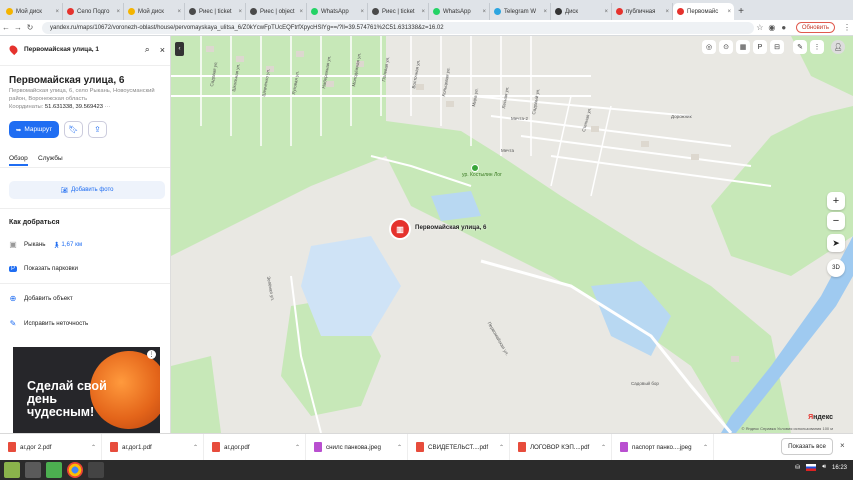 The image size is (853, 480). Describe the element at coordinates (82, 49) in the screenshot. I see `search-input: Первомайская улица, 1` at that location.